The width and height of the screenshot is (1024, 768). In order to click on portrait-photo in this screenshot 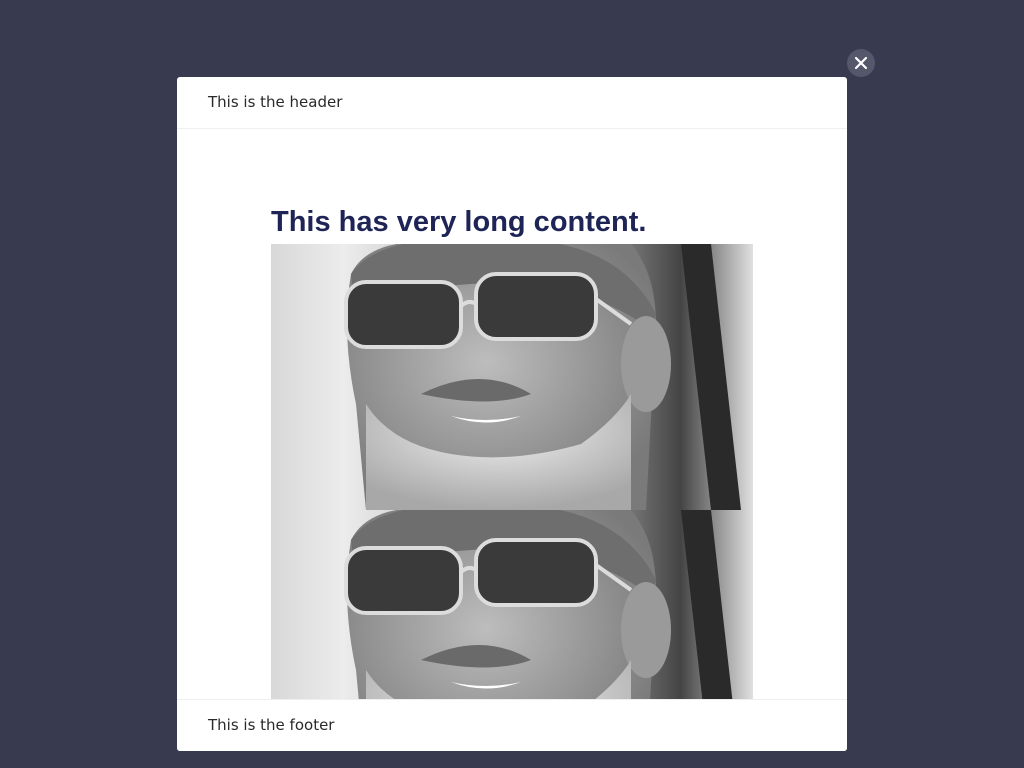, I will do `click(512, 604)`.